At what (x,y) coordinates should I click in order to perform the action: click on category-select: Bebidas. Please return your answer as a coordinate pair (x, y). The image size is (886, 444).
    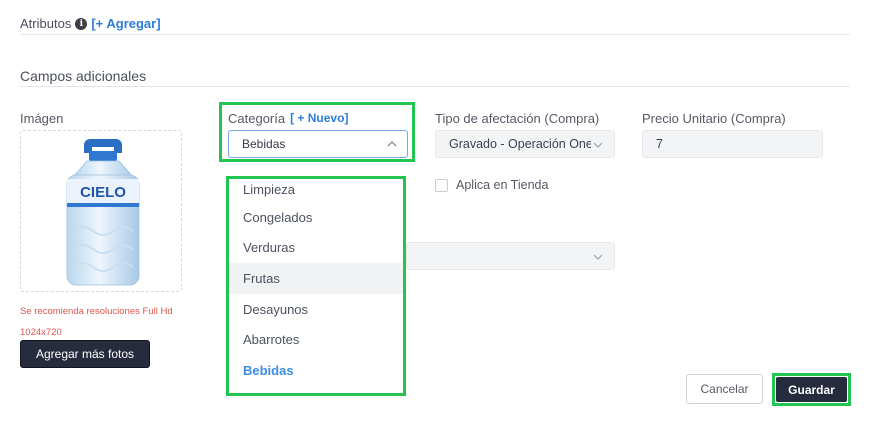
    Looking at the image, I should click on (318, 144).